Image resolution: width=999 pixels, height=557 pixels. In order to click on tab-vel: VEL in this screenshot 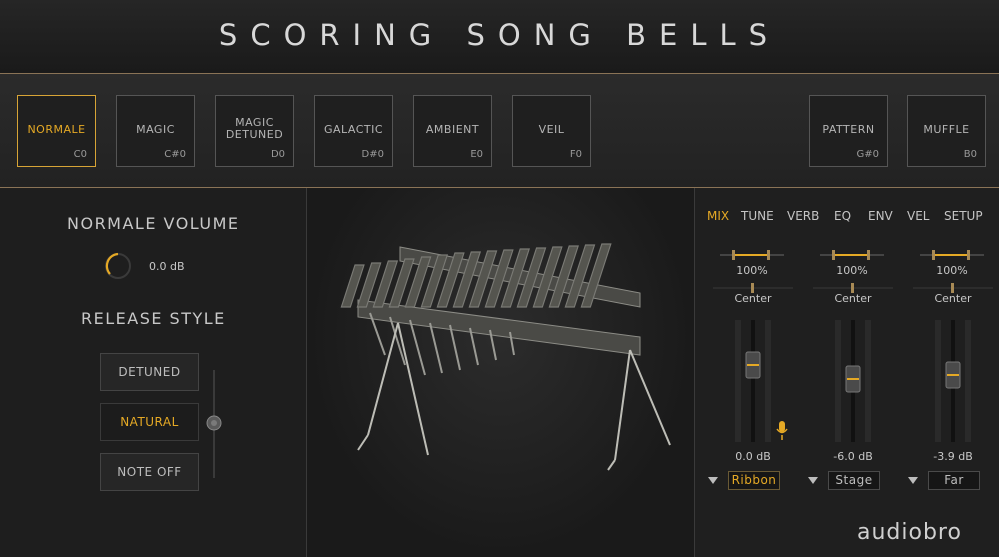, I will do `click(918, 216)`.